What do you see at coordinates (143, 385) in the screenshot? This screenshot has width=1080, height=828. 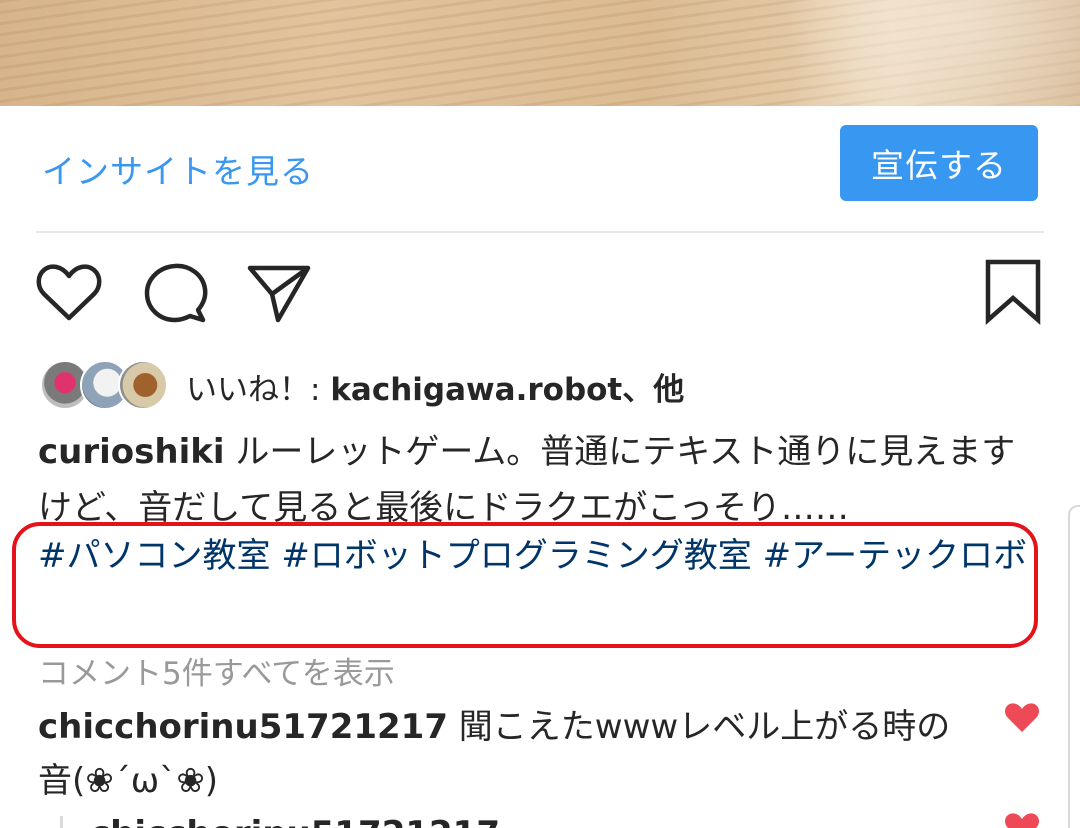 I see `liker-avatar` at bounding box center [143, 385].